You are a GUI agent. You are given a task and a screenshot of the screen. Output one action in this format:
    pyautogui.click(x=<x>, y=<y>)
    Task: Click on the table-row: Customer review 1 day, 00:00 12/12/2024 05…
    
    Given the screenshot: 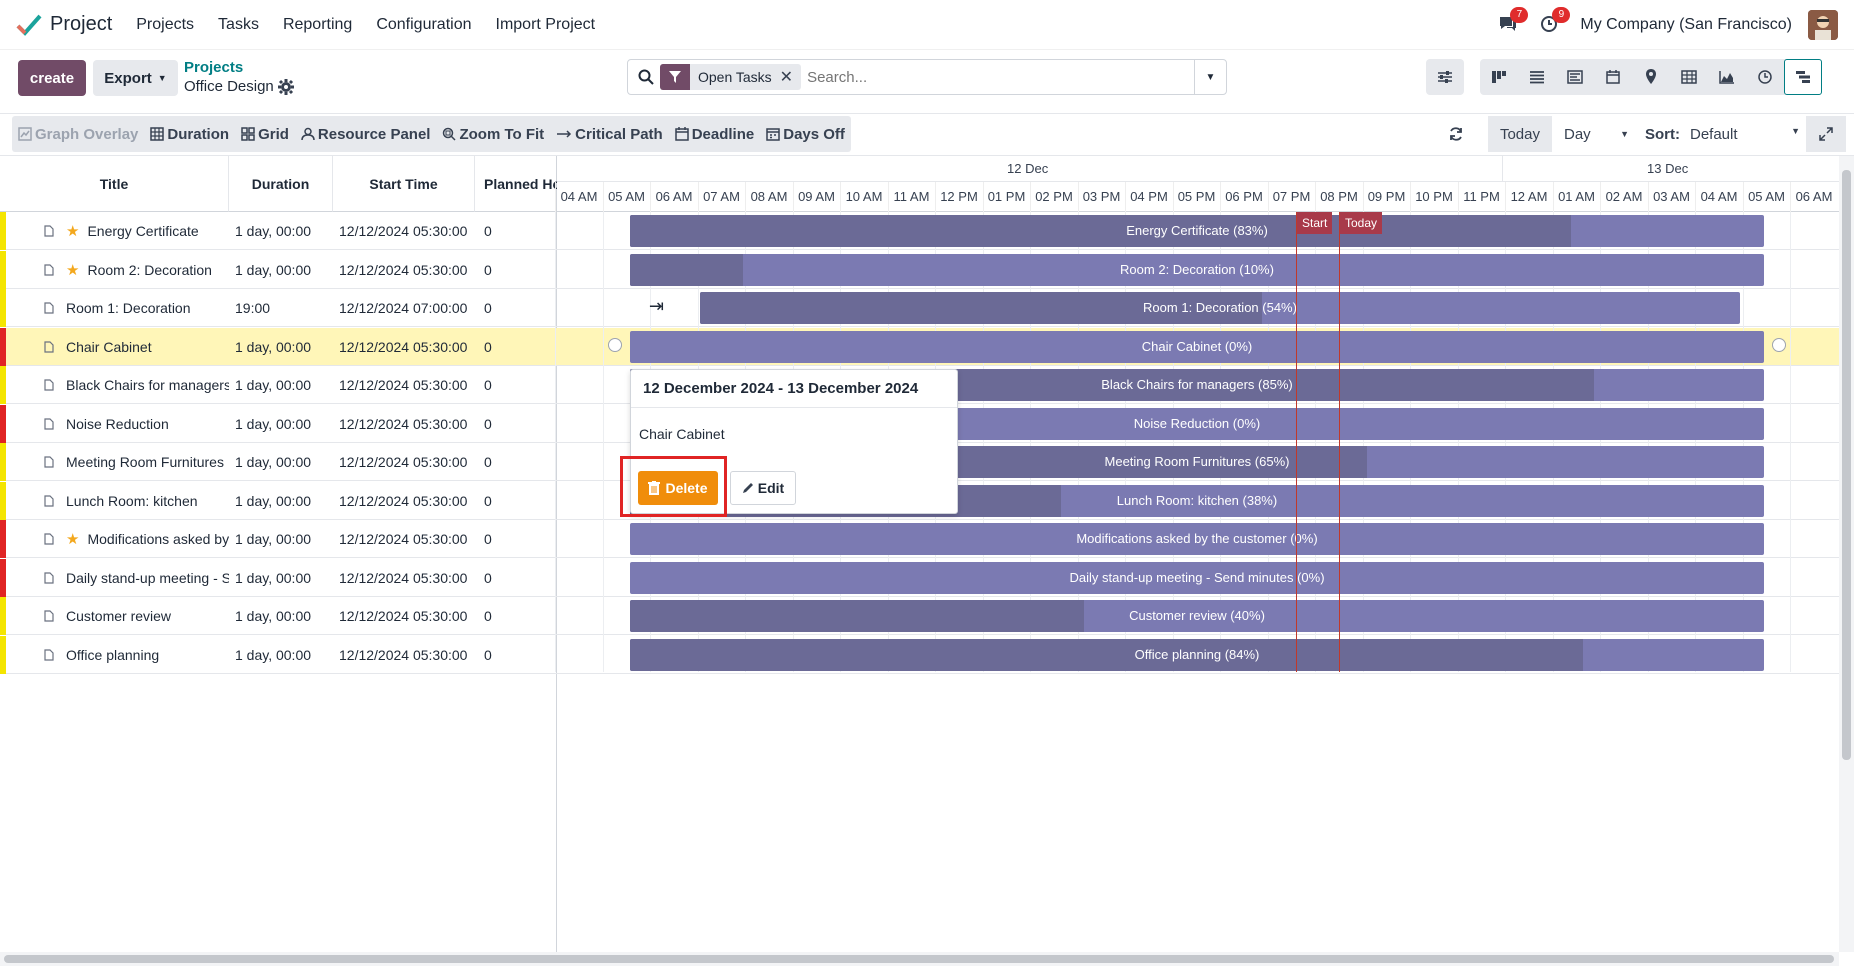 What is the action you would take?
    pyautogui.click(x=278, y=616)
    